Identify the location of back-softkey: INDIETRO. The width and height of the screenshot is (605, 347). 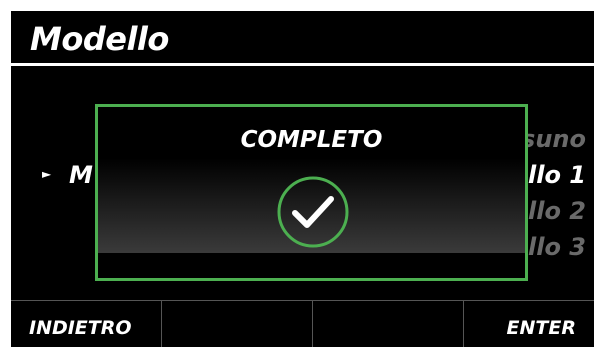
(86, 324).